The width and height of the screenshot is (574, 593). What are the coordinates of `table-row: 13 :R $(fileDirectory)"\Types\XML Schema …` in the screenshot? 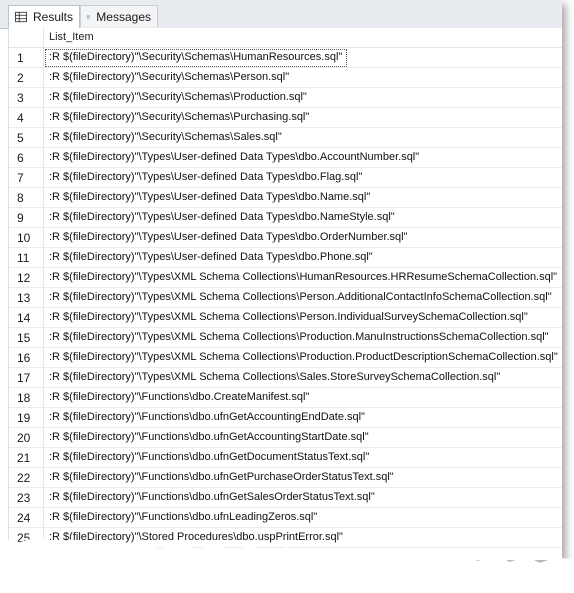 It's located at (285, 298).